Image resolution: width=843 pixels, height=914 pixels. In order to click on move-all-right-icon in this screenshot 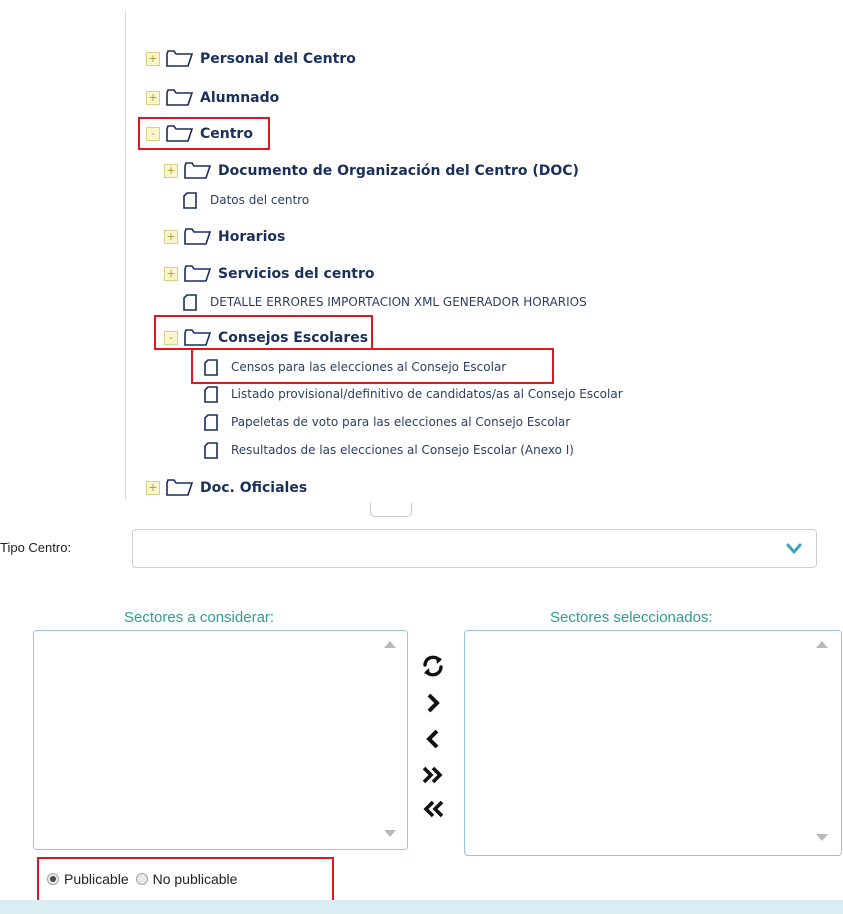, I will do `click(433, 775)`.